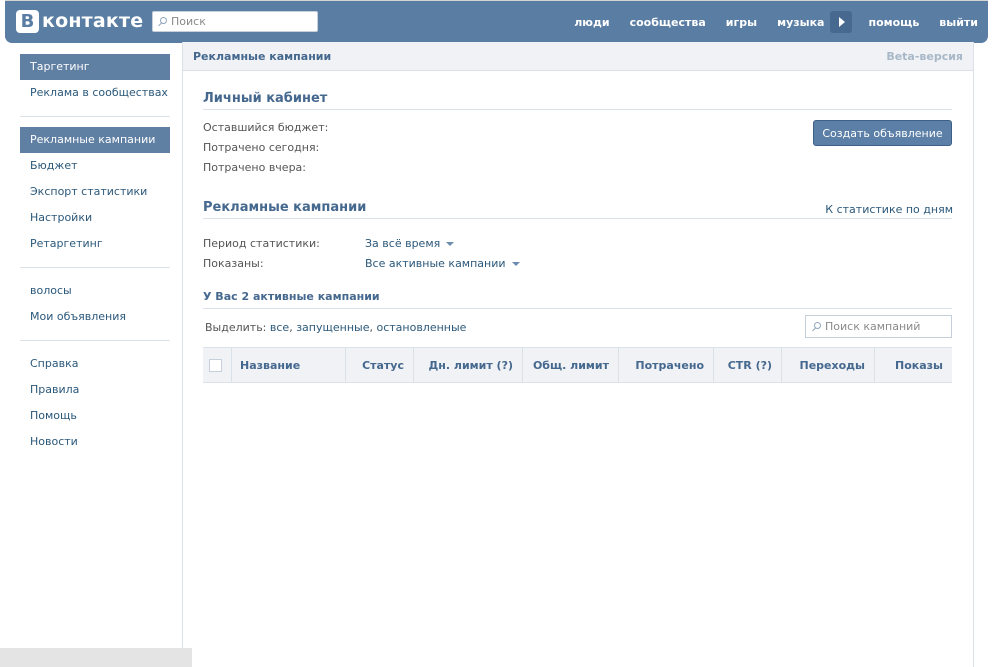 This screenshot has width=1007, height=667. Describe the element at coordinates (261, 243) in the screenshot. I see `period-label: Период статистики:` at that location.